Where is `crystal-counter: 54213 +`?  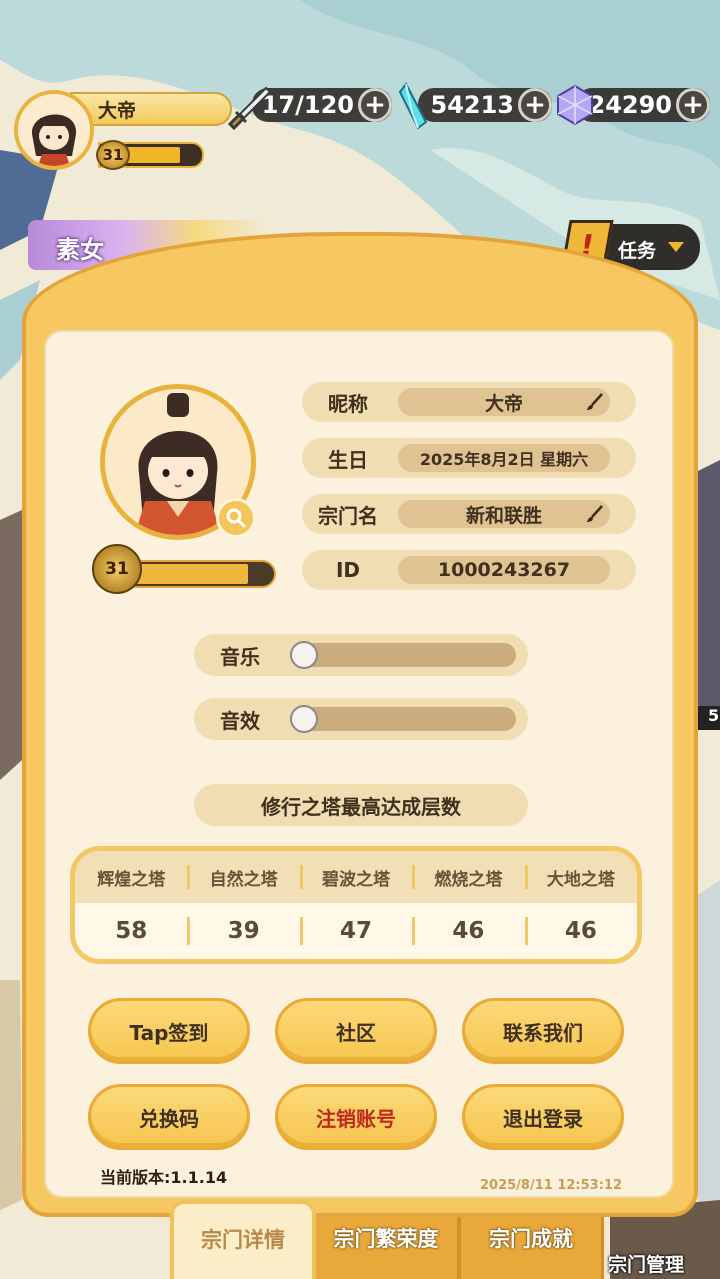 crystal-counter: 54213 + is located at coordinates (485, 105).